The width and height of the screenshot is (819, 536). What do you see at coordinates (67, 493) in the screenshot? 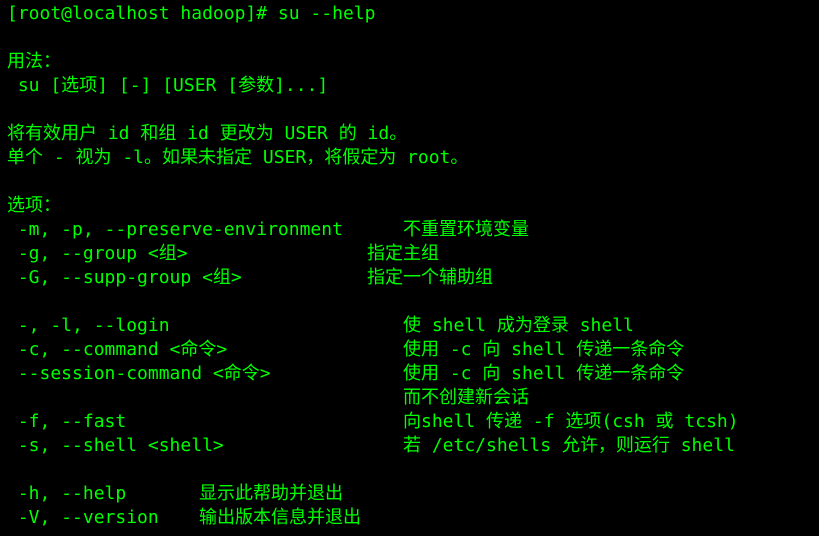
I see `option-flag: -h, --help` at bounding box center [67, 493].